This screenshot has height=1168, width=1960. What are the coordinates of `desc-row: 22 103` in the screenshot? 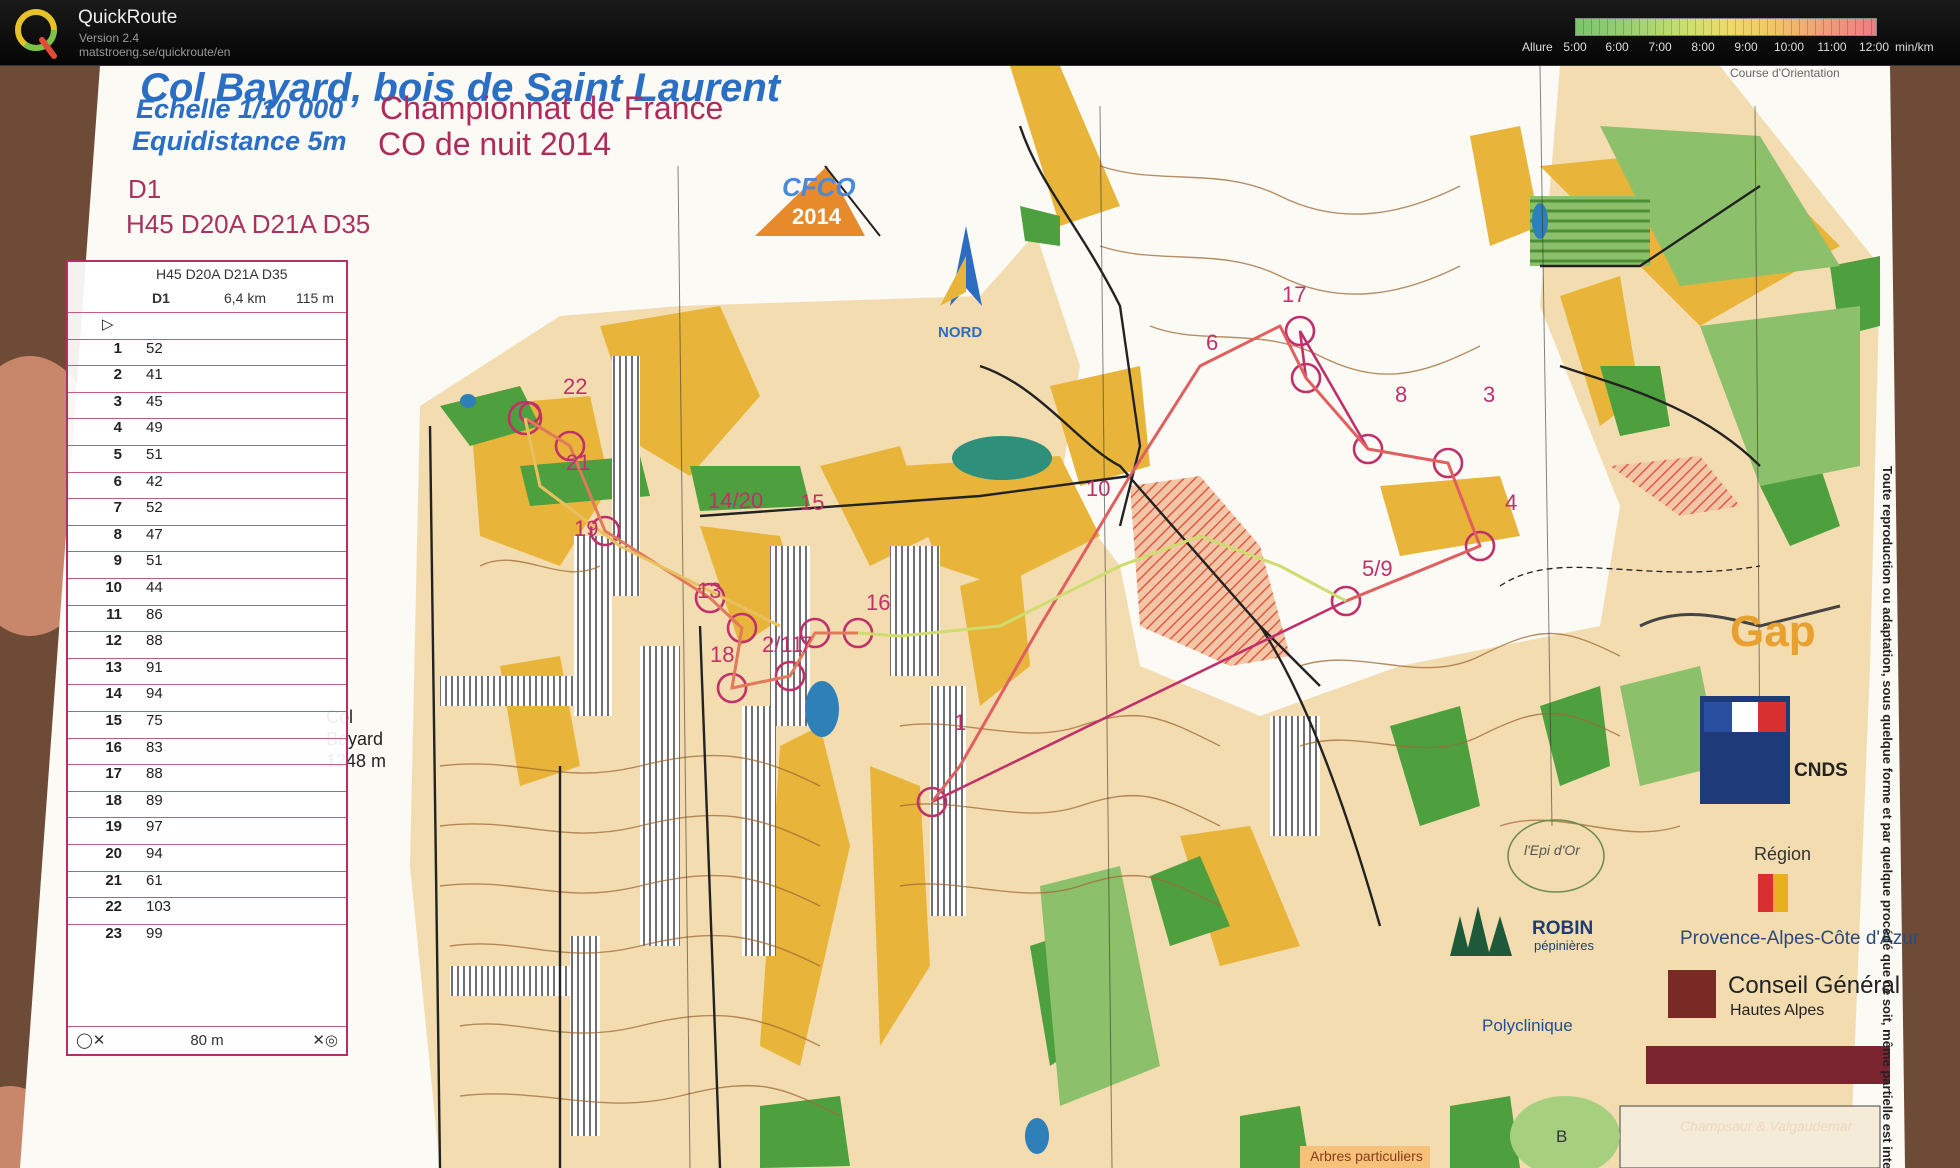 It's located at (207, 910).